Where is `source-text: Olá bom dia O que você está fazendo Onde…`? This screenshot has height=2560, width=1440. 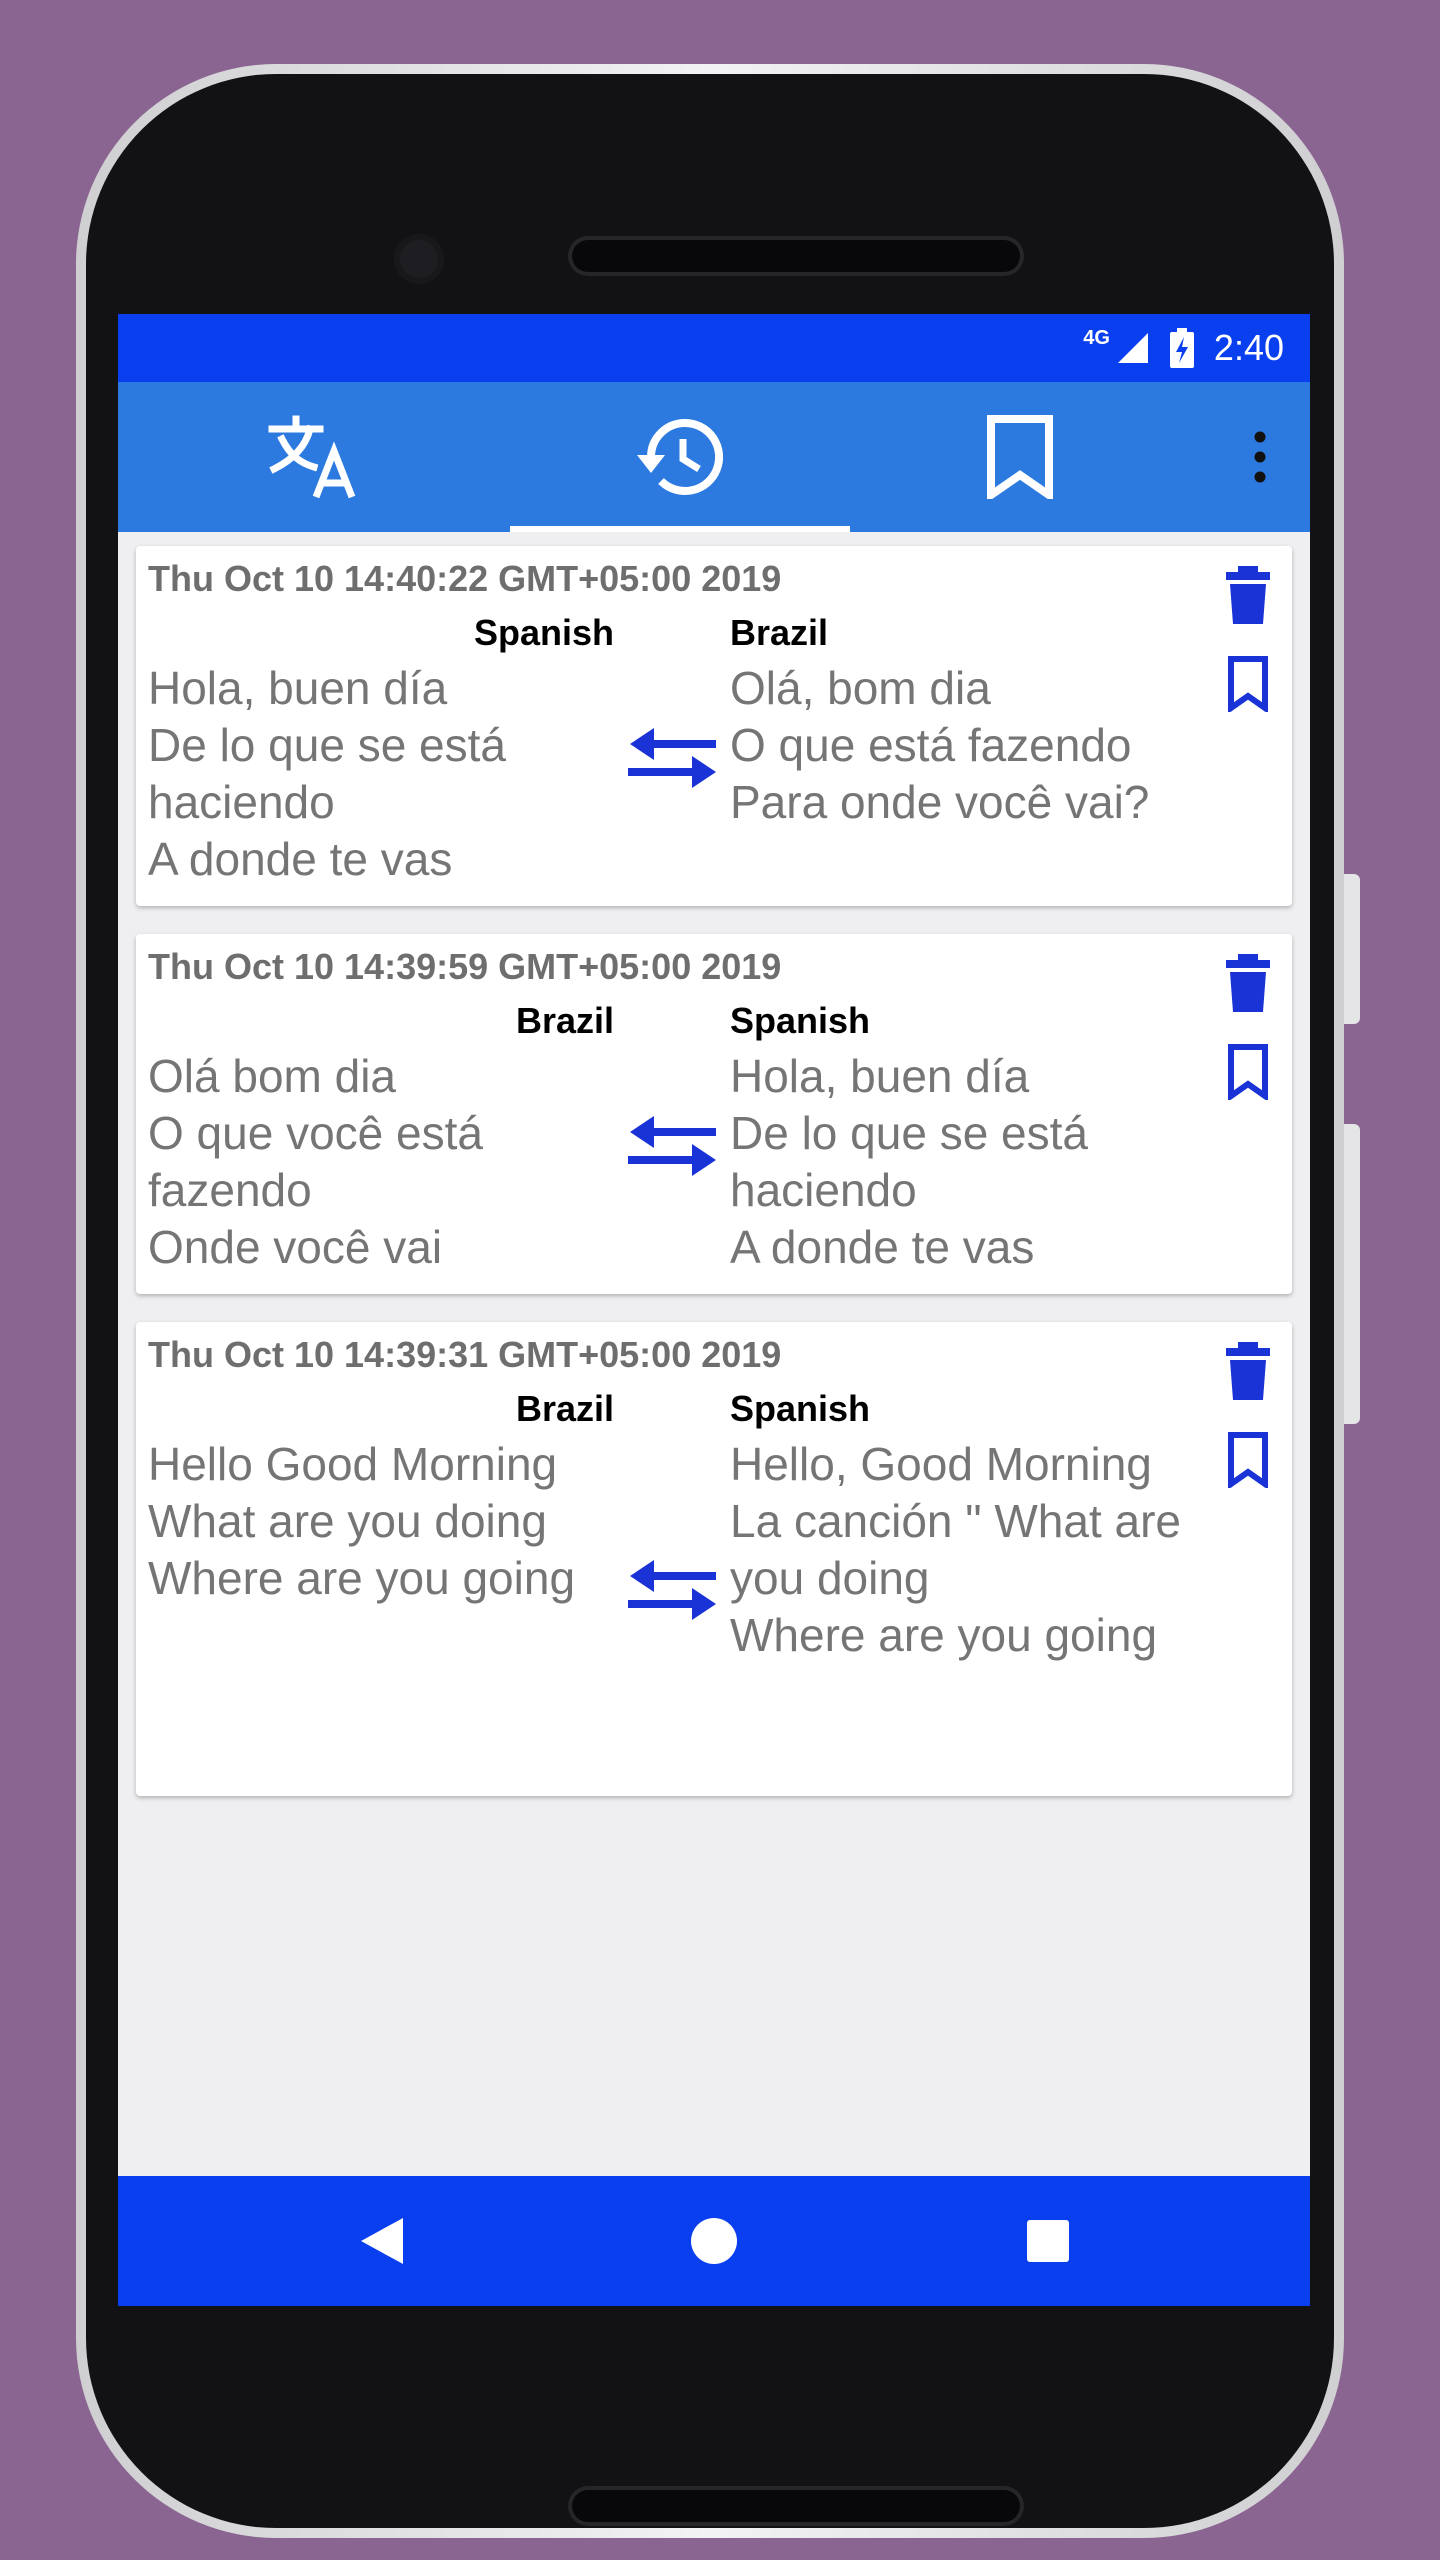 source-text: Olá bom dia O que você está fazendo Onde… is located at coordinates (315, 1161).